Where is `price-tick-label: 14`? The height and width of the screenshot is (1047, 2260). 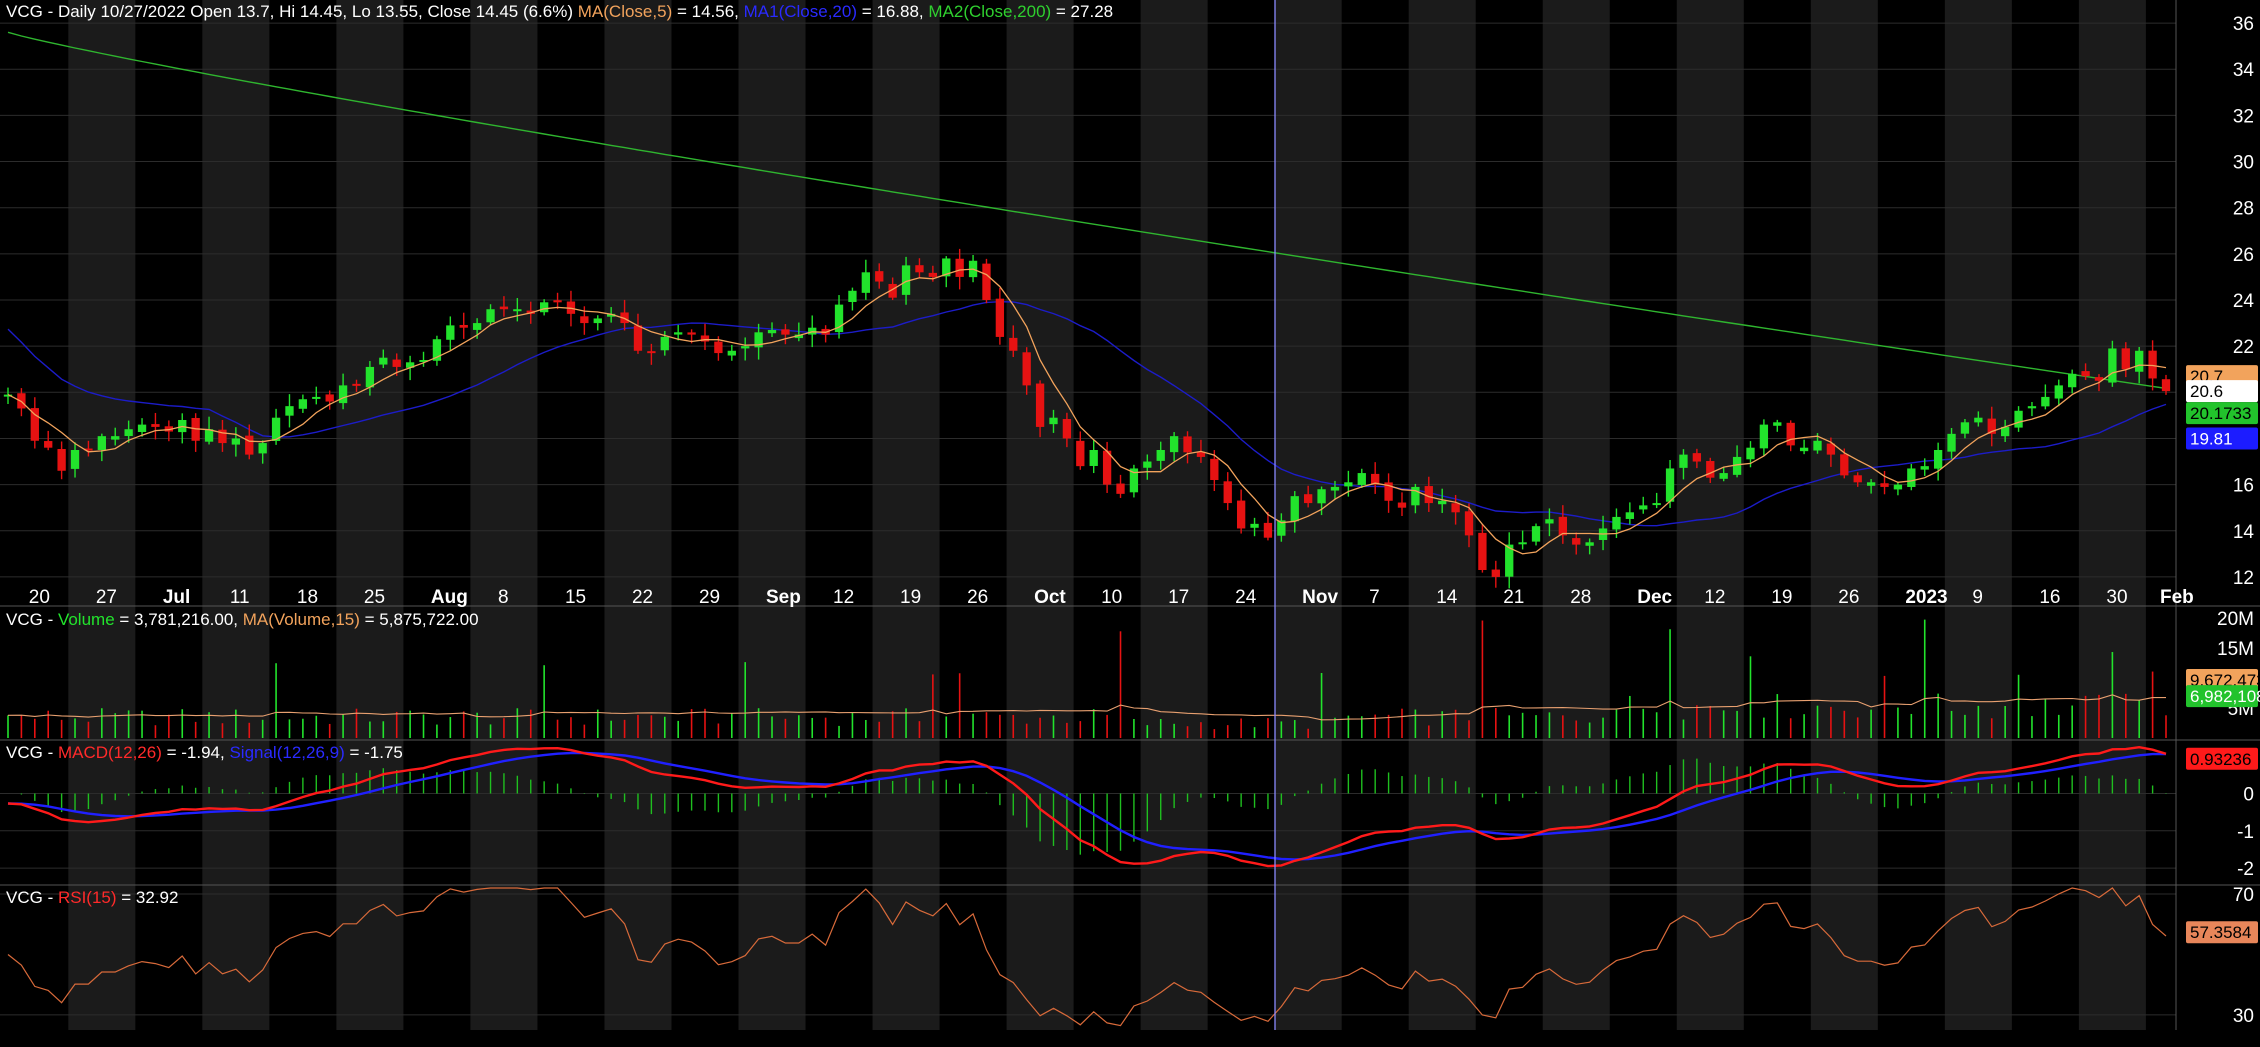 price-tick-label: 14 is located at coordinates (2244, 532).